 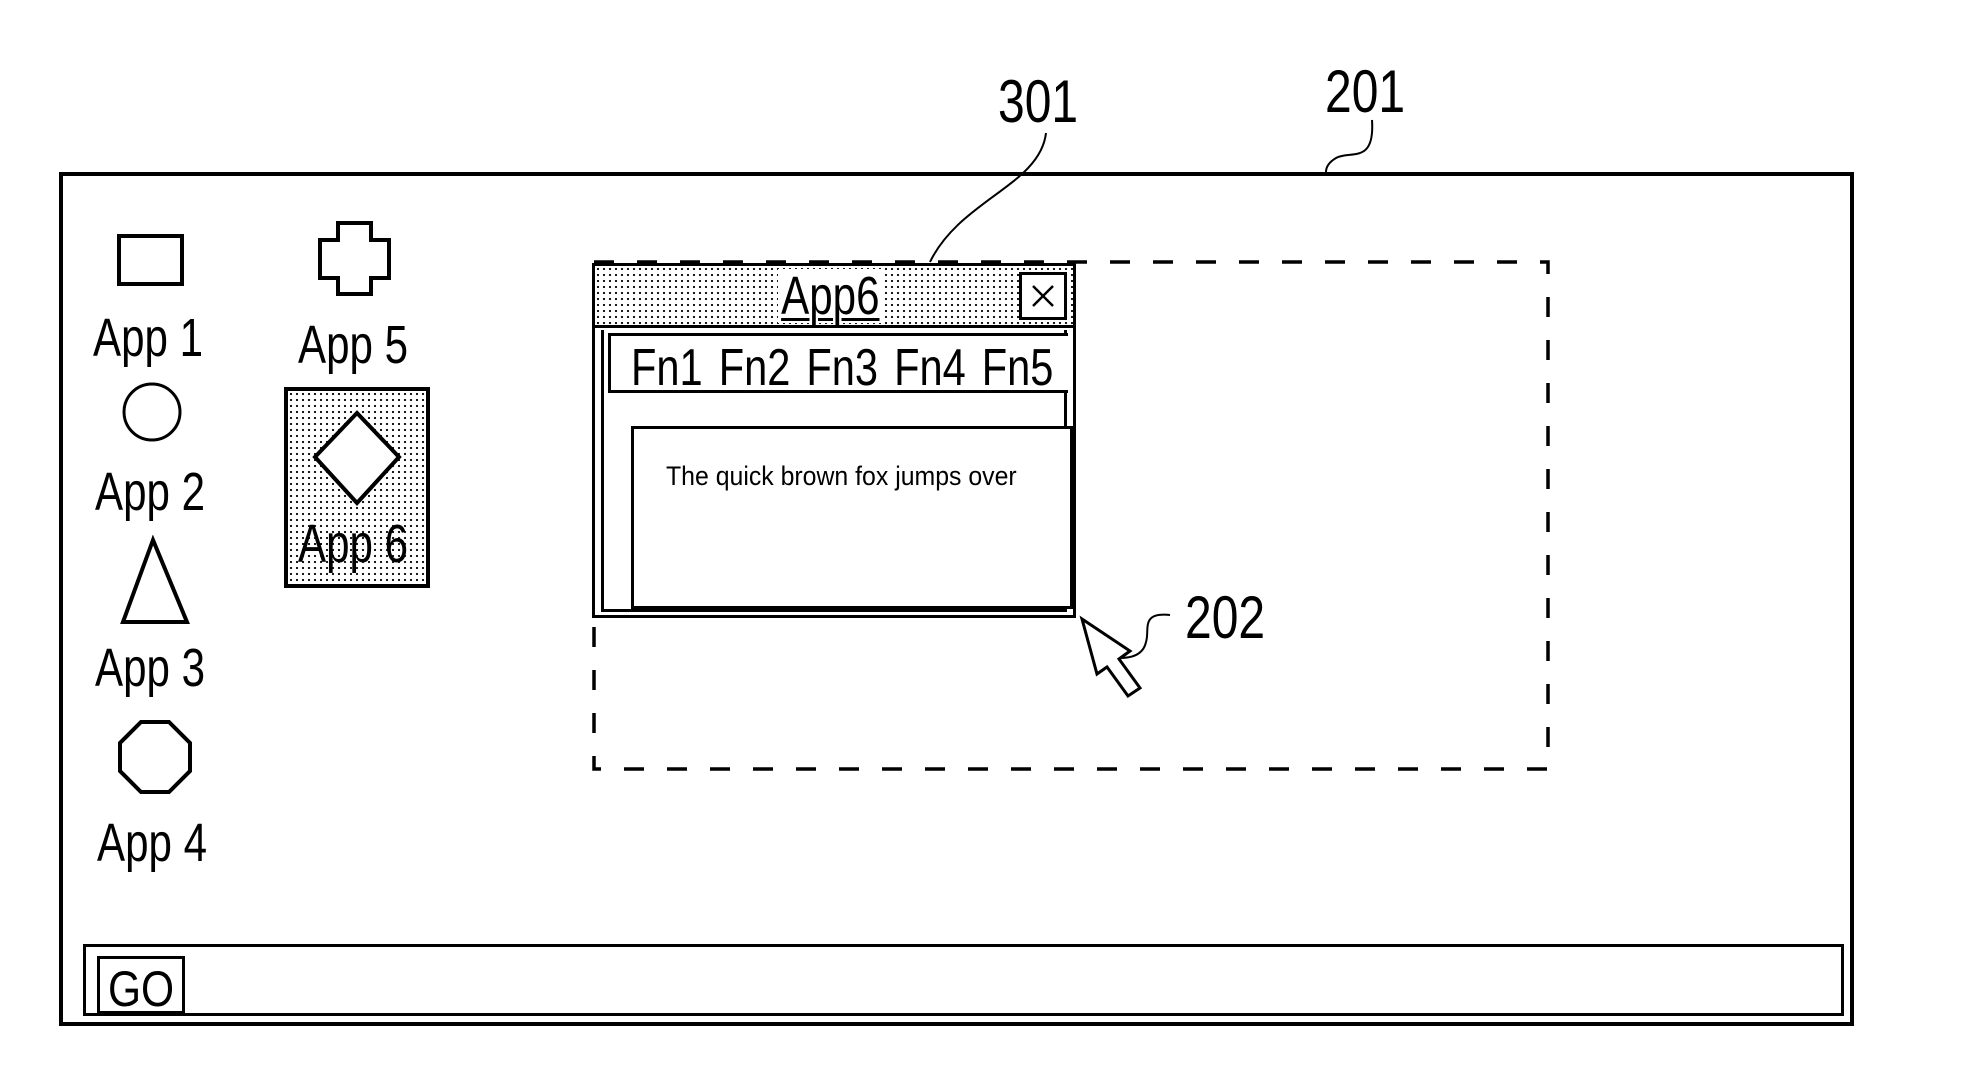 I want to click on desktop-icon-label-app6: App 6, so click(x=353, y=544).